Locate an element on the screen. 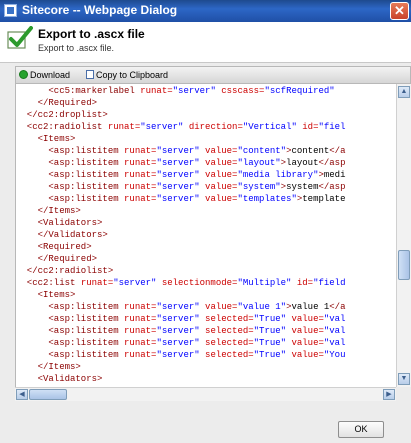 The height and width of the screenshot is (443, 411). scroll-down-arrow-icon: ▼ is located at coordinates (404, 379).